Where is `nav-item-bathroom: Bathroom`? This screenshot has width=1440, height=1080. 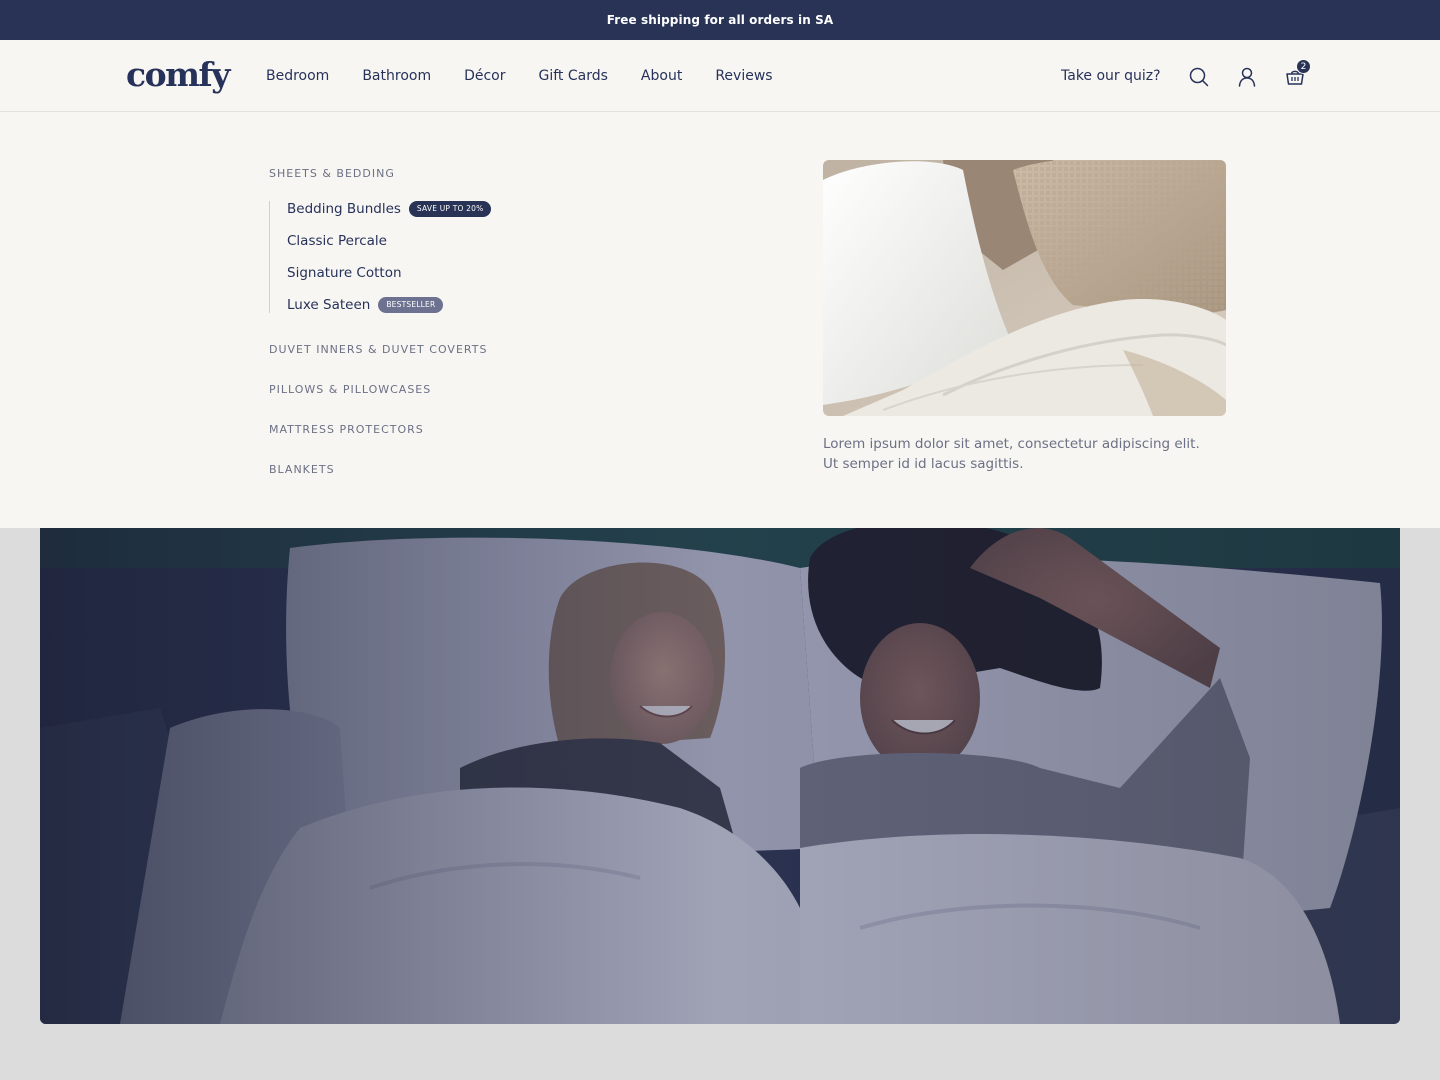 nav-item-bathroom: Bathroom is located at coordinates (396, 76).